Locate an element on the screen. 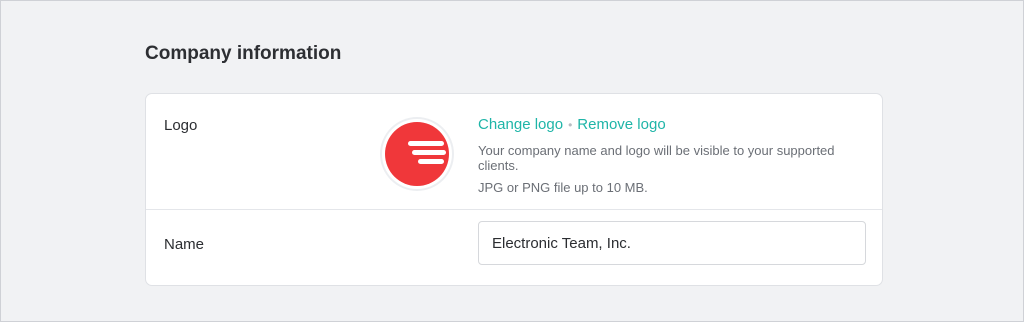 Image resolution: width=1024 pixels, height=322 pixels. company-logo is located at coordinates (417, 154).